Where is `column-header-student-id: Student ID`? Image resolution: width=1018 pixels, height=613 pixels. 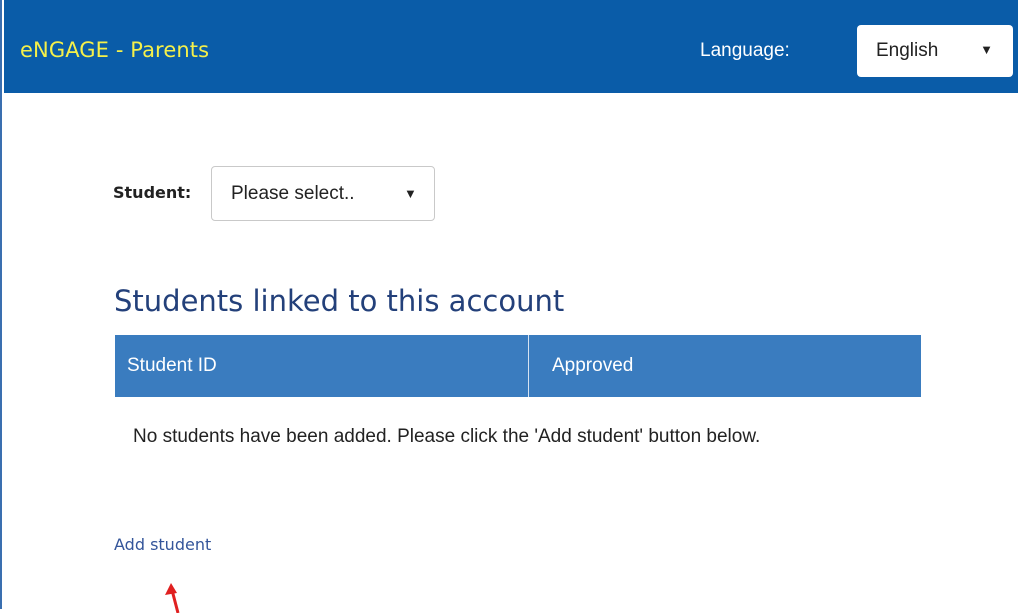 column-header-student-id: Student ID is located at coordinates (322, 366).